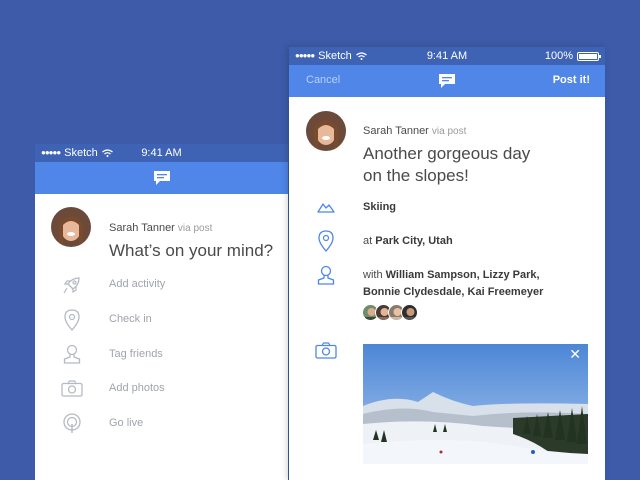 This screenshot has height=480, width=640. Describe the element at coordinates (589, 56) in the screenshot. I see `battery-icon` at that location.